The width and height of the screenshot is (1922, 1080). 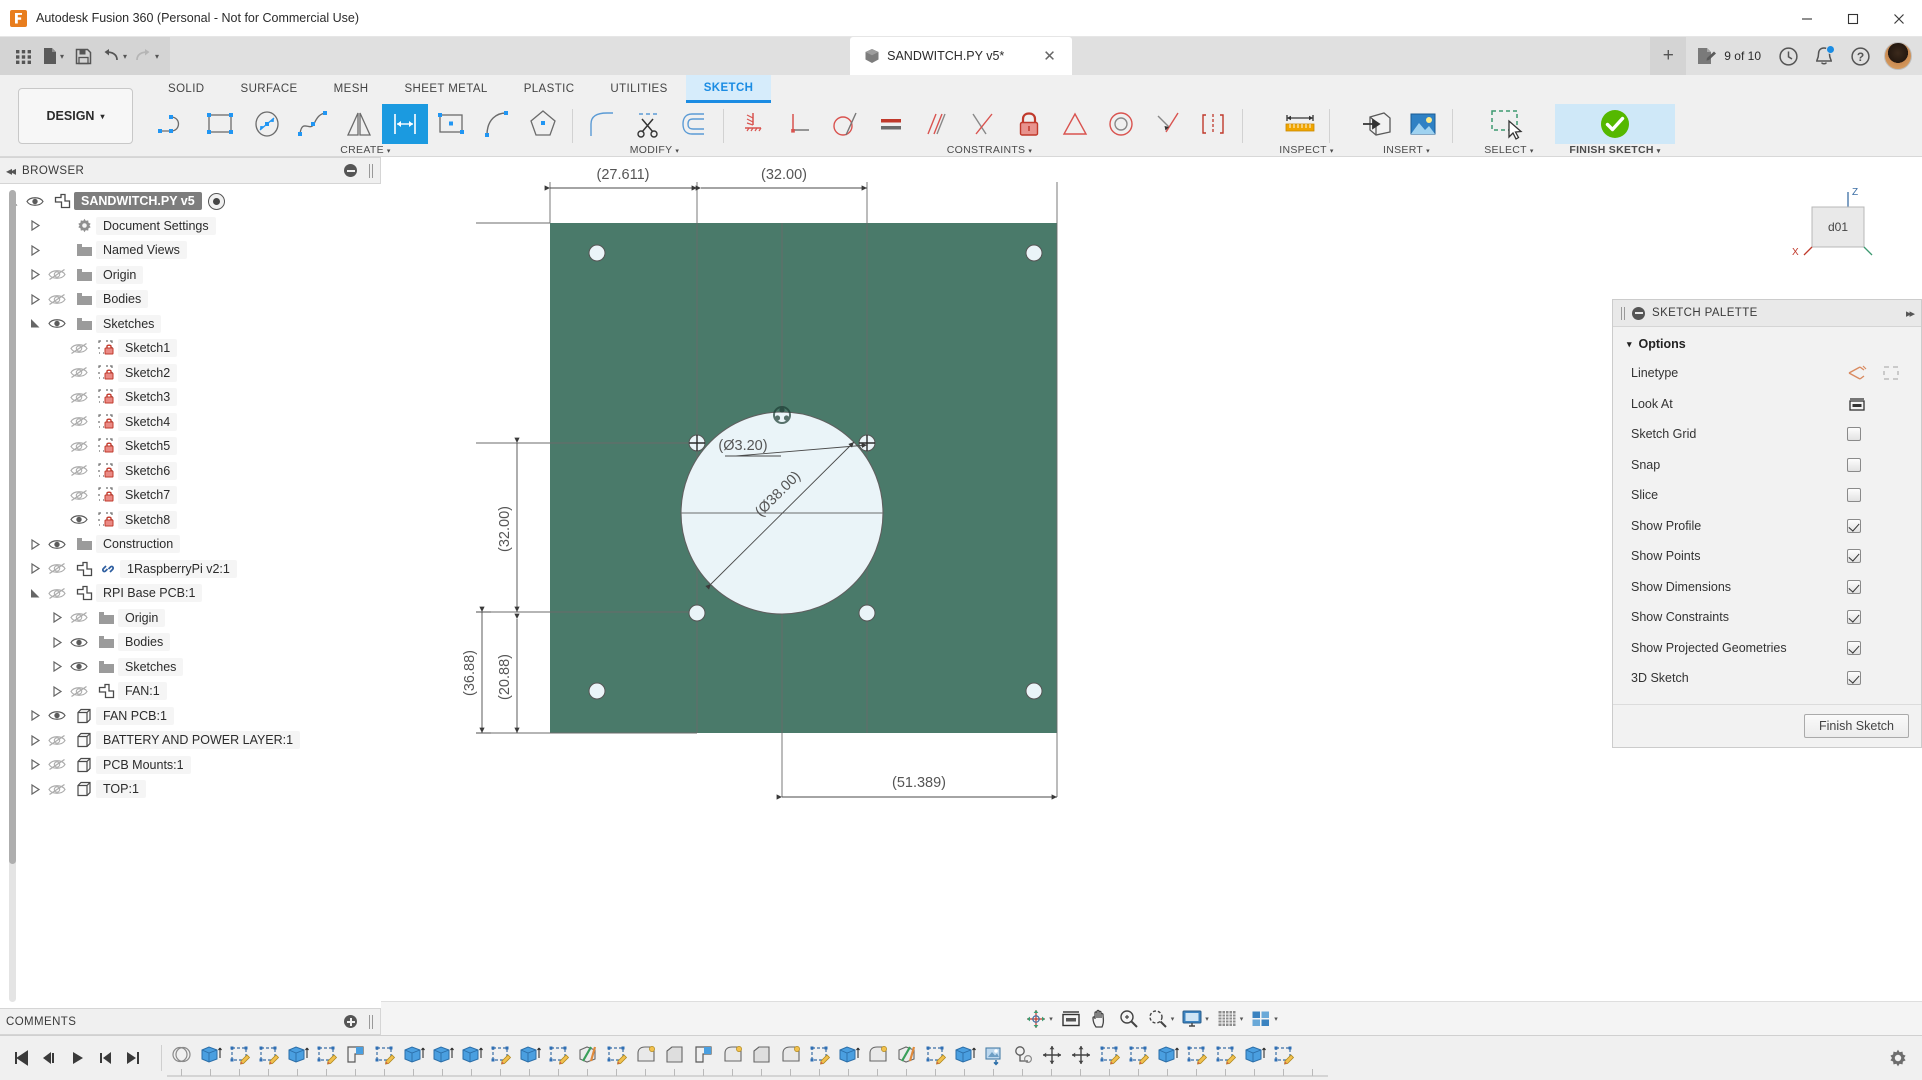 I want to click on select-window-tool, so click(x=1509, y=124).